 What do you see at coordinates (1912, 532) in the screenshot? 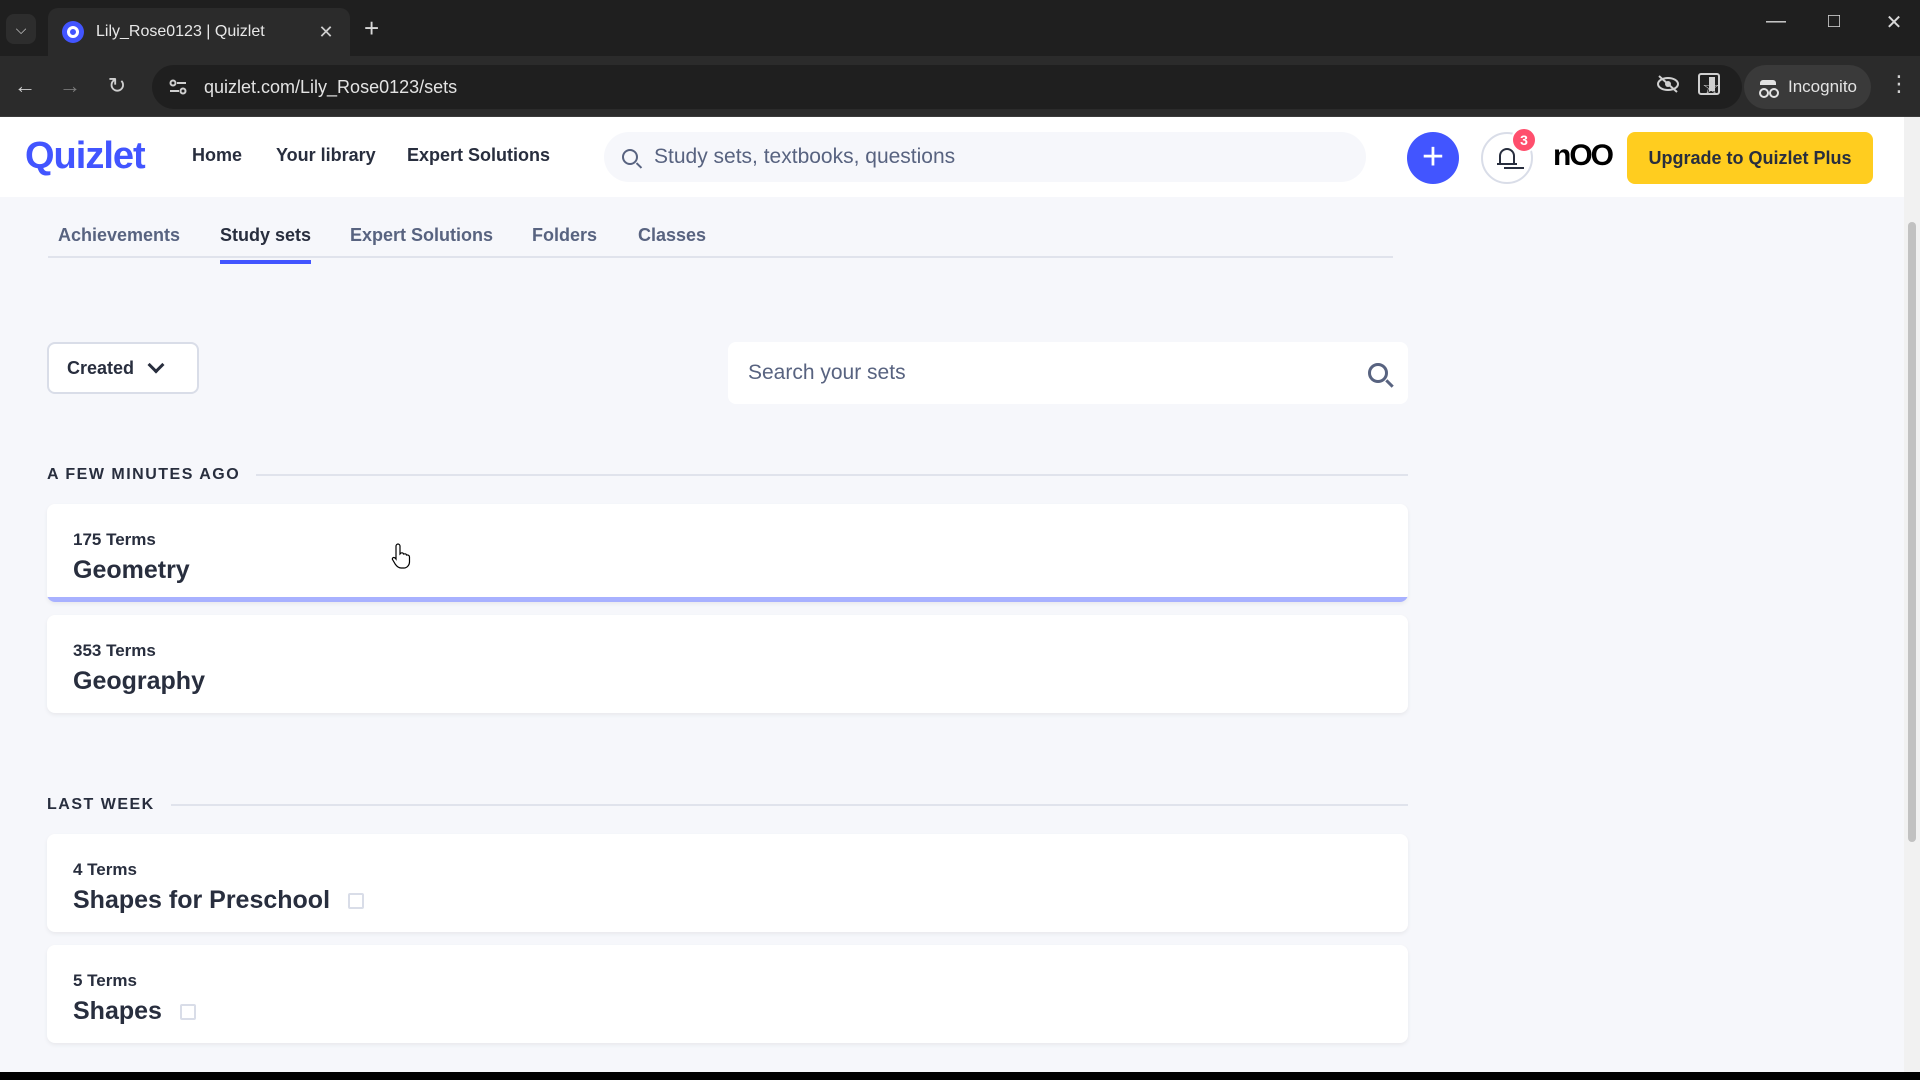
I see `scrollbar-thumb` at bounding box center [1912, 532].